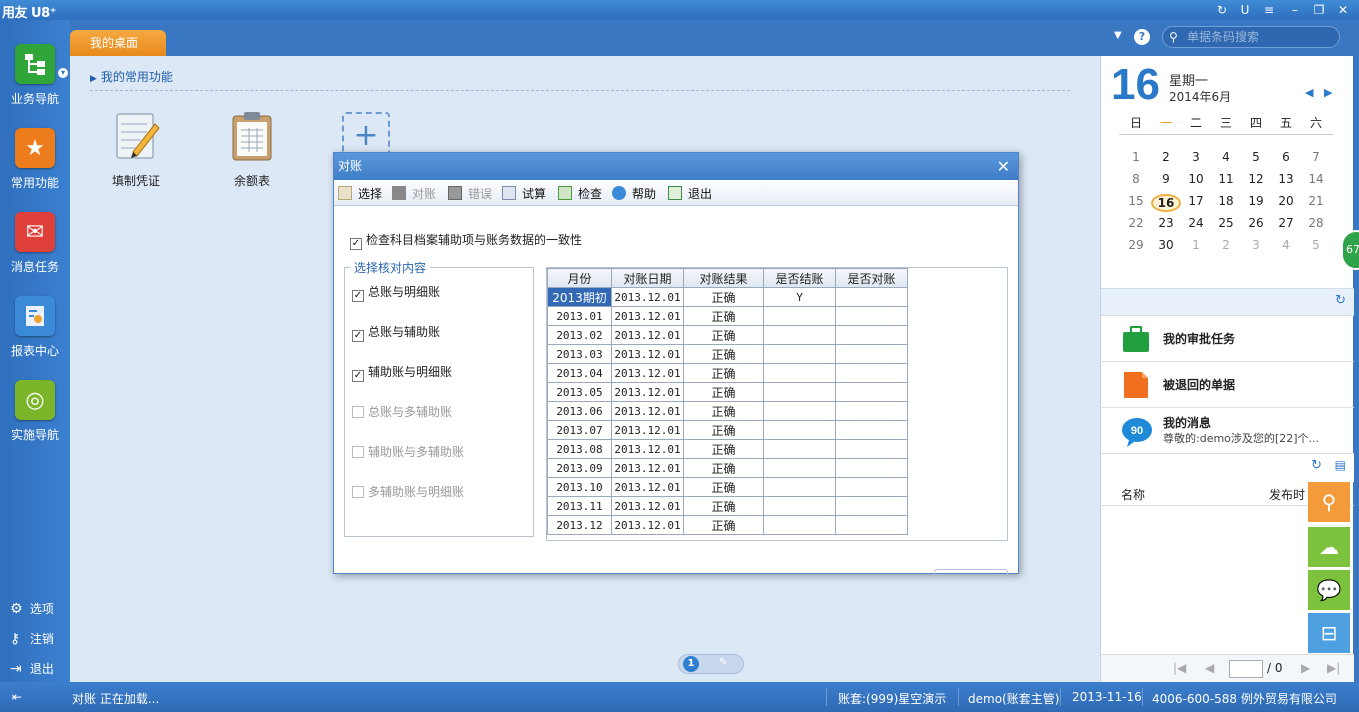 Image resolution: width=1359 pixels, height=712 pixels. I want to click on calendar-day-cell: 10, so click(1196, 179).